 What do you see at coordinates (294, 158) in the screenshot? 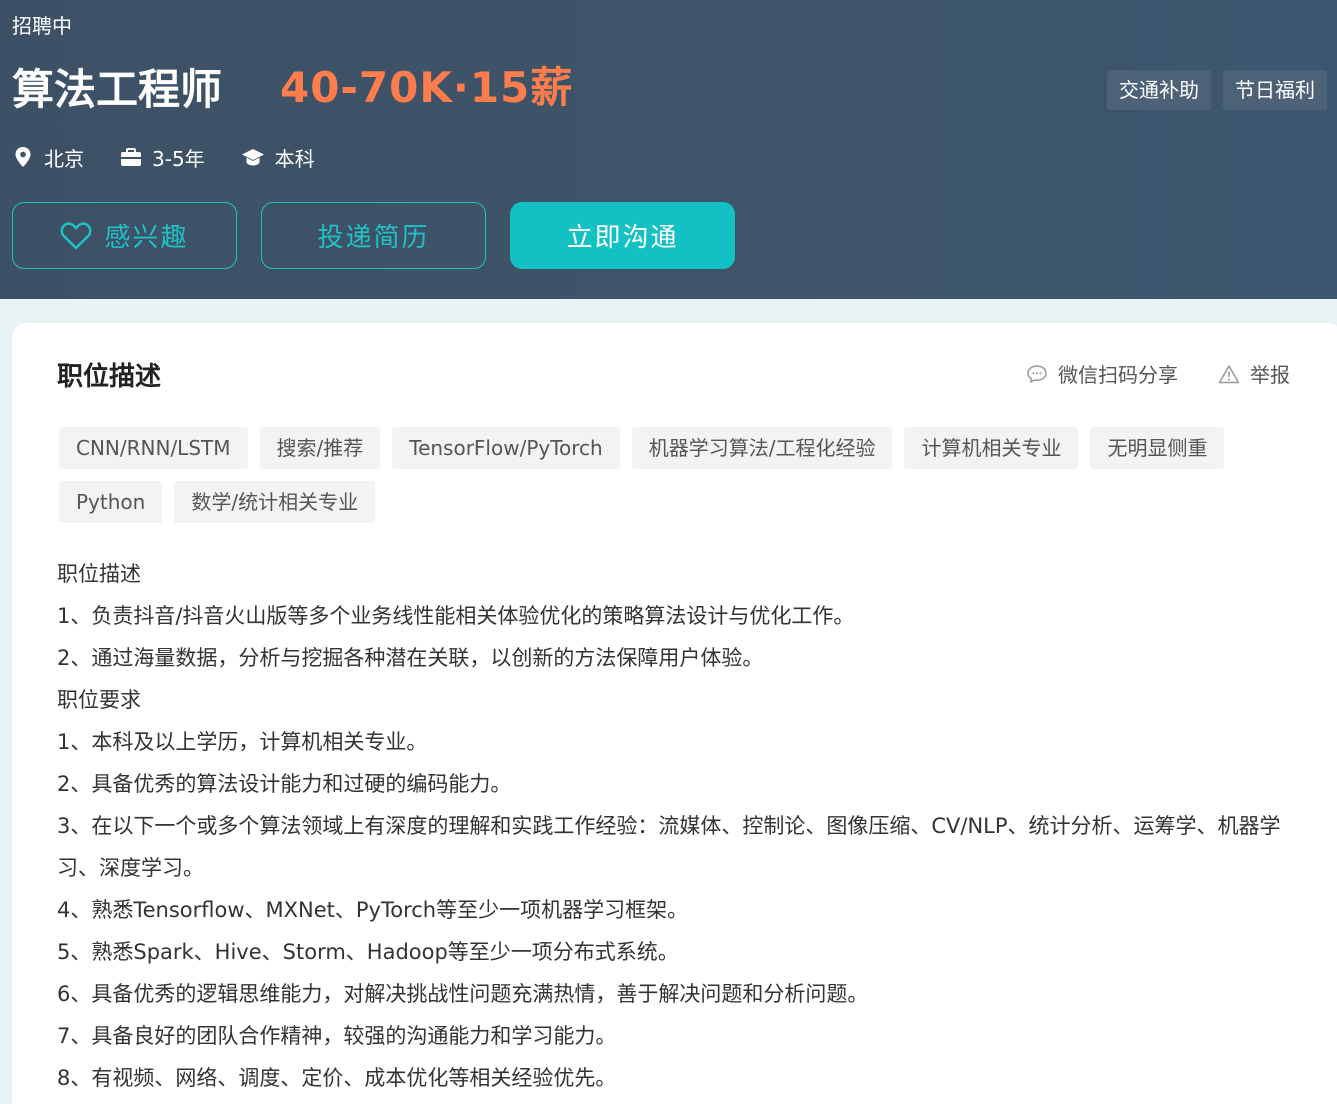
I see `education-text: 本科` at bounding box center [294, 158].